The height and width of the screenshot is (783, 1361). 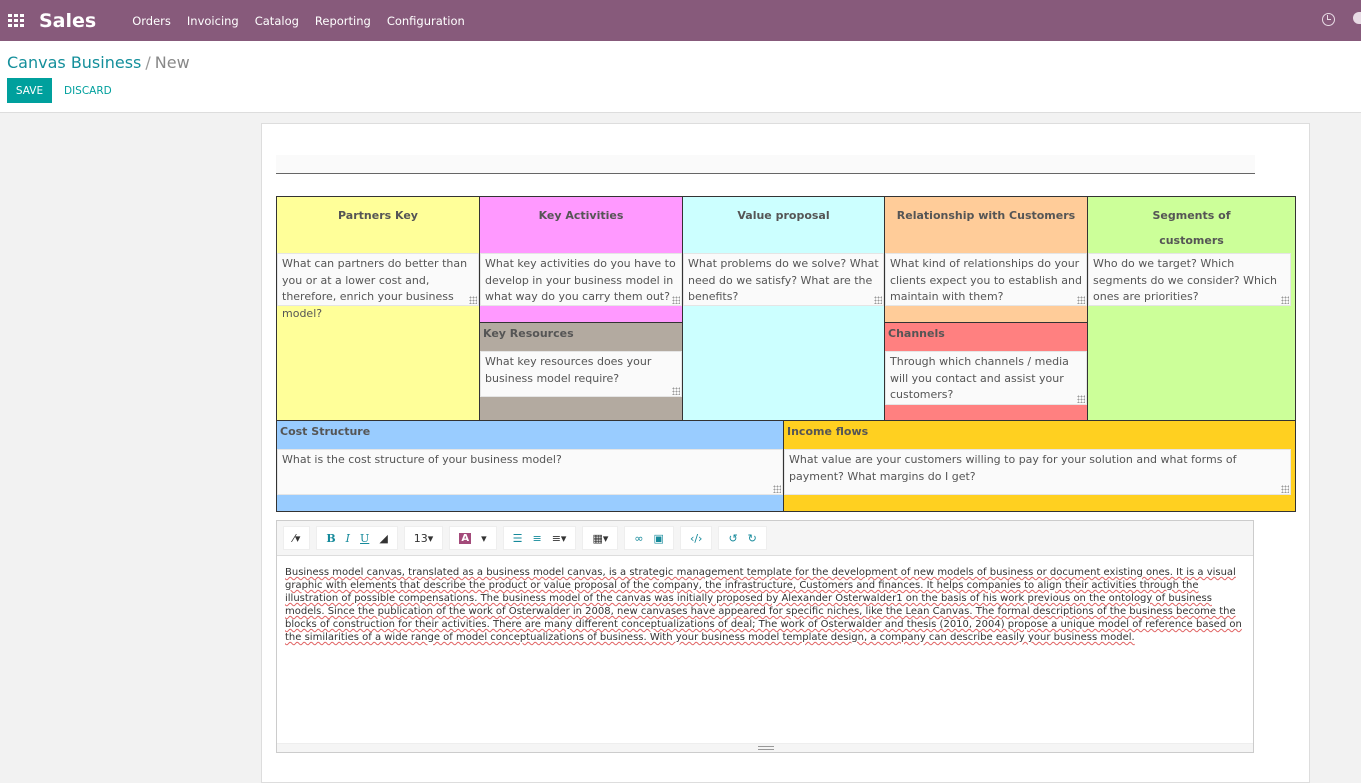 I want to click on name-field, so click(x=765, y=164).